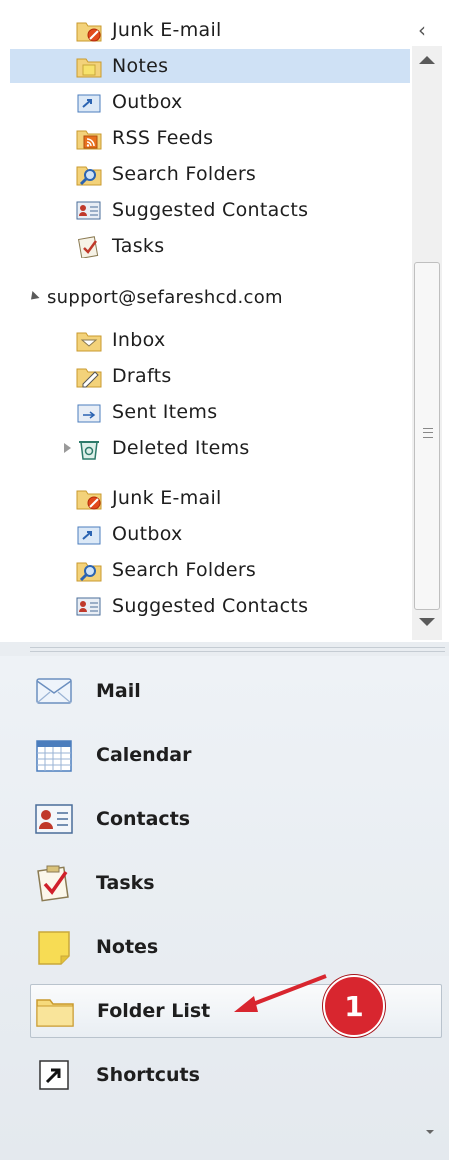 This screenshot has width=449, height=1160. What do you see at coordinates (67, 448) in the screenshot?
I see `expand-arrow-icon` at bounding box center [67, 448].